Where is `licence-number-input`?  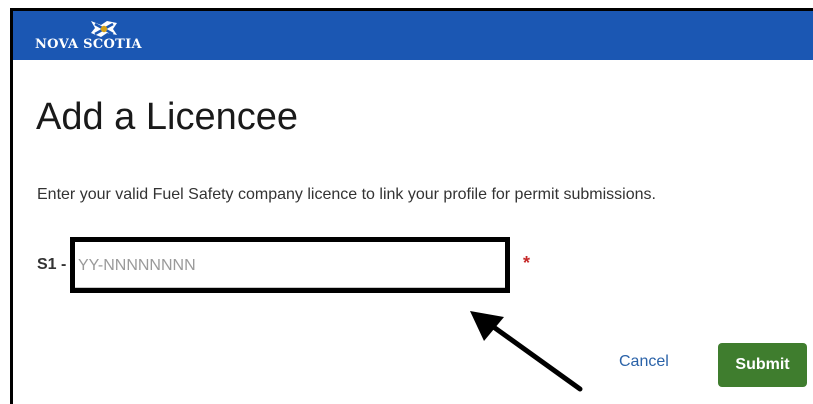 licence-number-input is located at coordinates (289, 266).